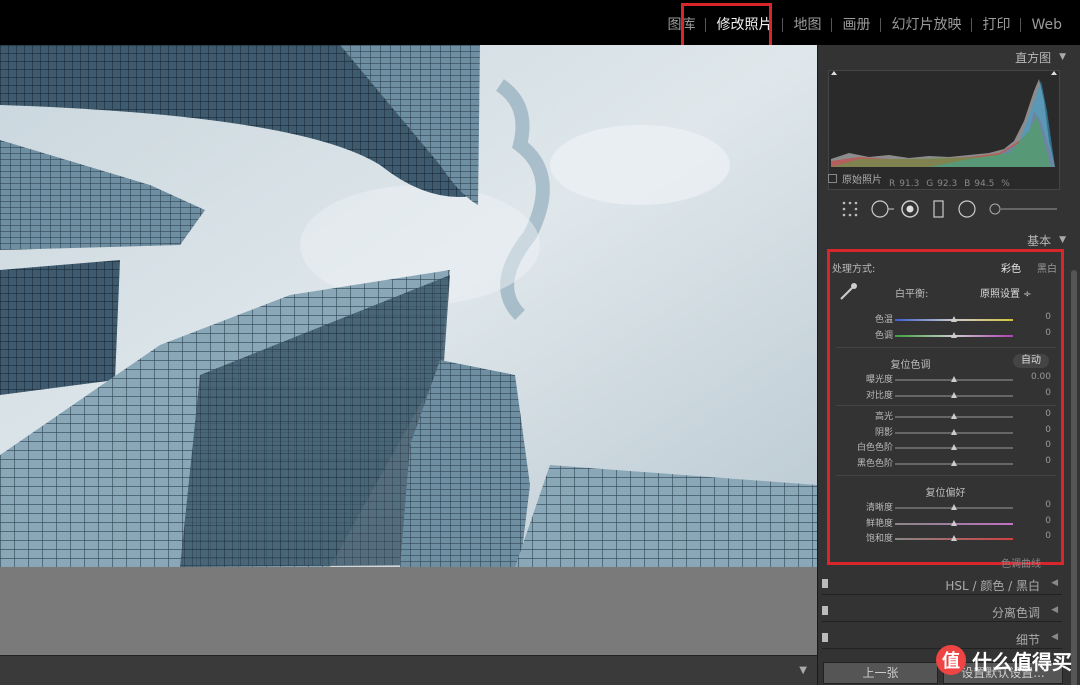 The height and width of the screenshot is (685, 1080). Describe the element at coordinates (1033, 57) in the screenshot. I see `histogram-title: 直方图` at that location.